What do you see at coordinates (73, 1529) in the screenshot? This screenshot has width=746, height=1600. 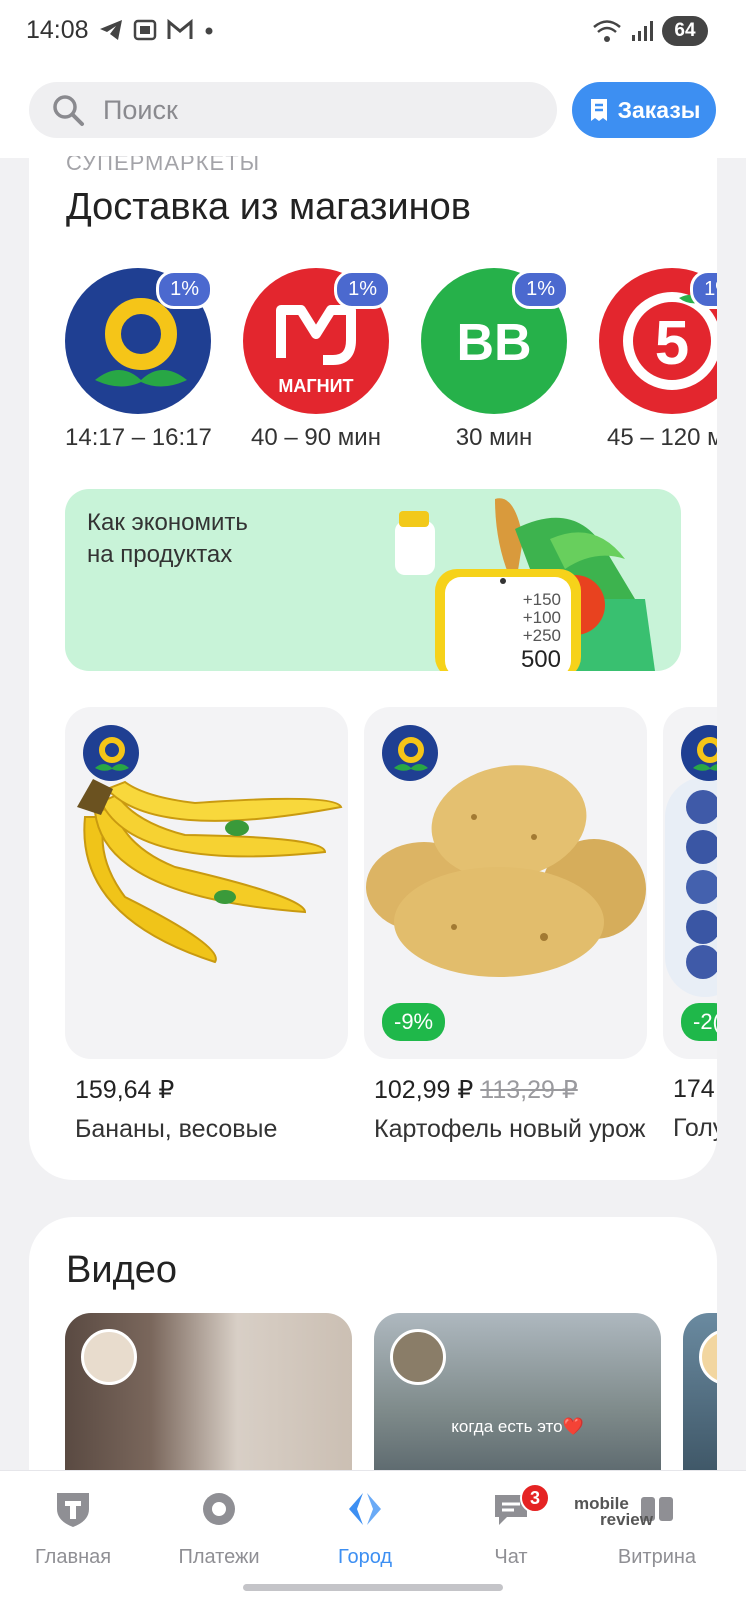 I see `nav-home: Главная` at bounding box center [73, 1529].